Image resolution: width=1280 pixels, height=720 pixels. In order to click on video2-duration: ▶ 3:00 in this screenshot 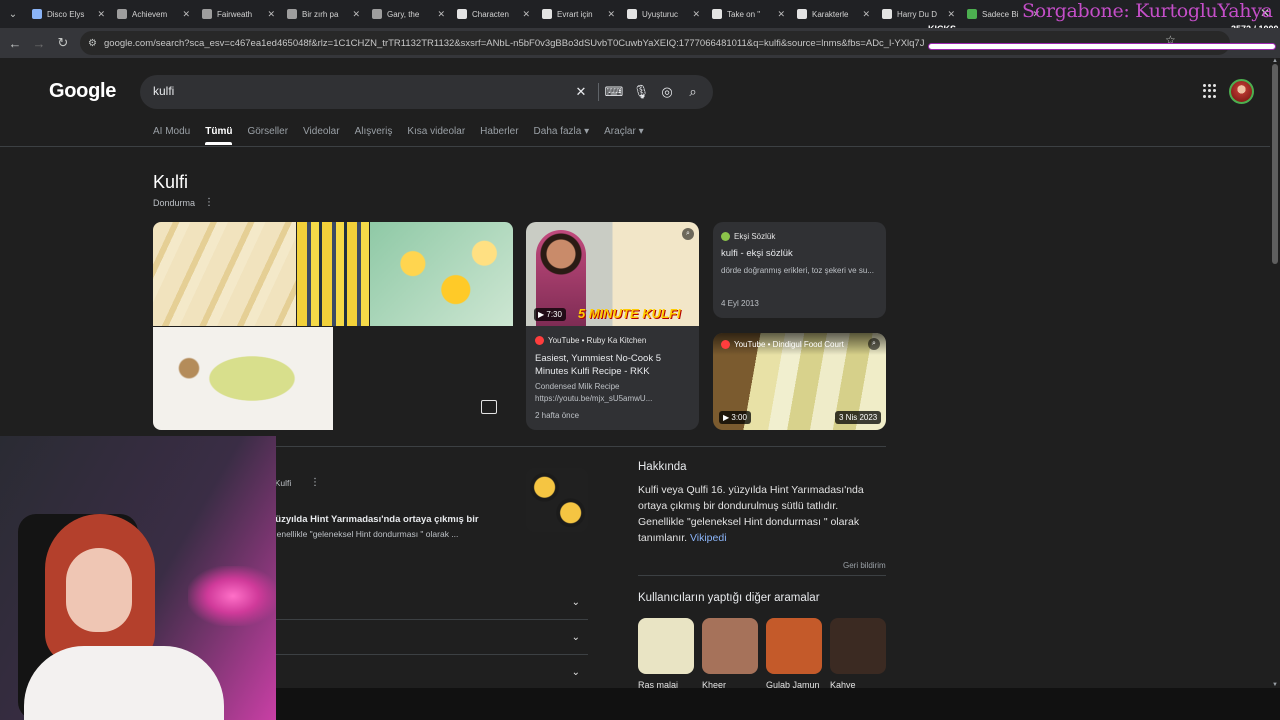, I will do `click(735, 417)`.